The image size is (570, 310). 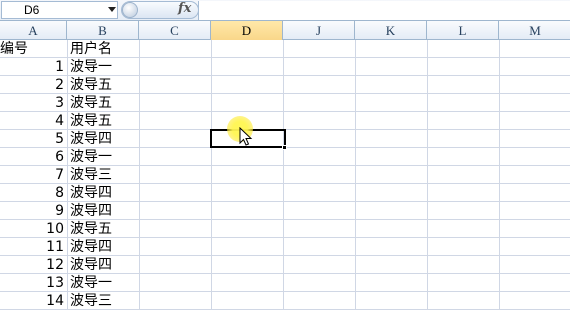 What do you see at coordinates (59, 10) in the screenshot?
I see `name-box: D6` at bounding box center [59, 10].